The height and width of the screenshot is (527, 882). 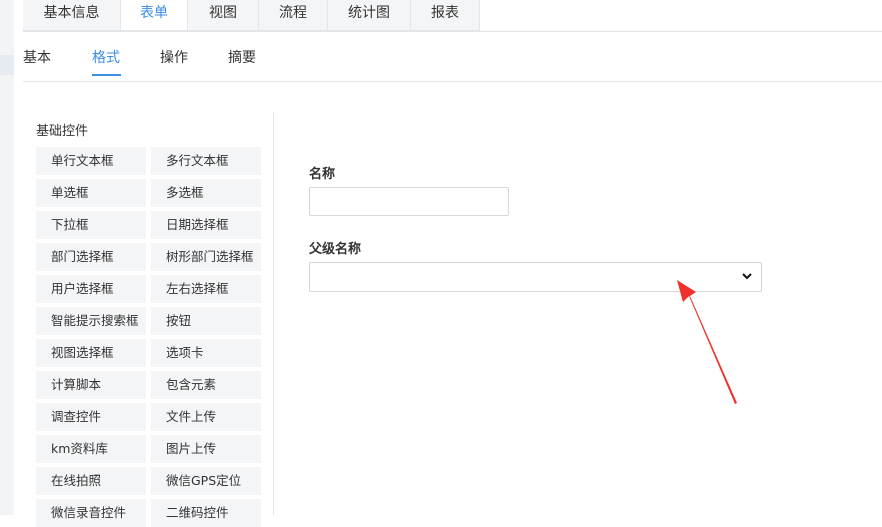 I want to click on parent-name-label: 父级名称, so click(x=335, y=249).